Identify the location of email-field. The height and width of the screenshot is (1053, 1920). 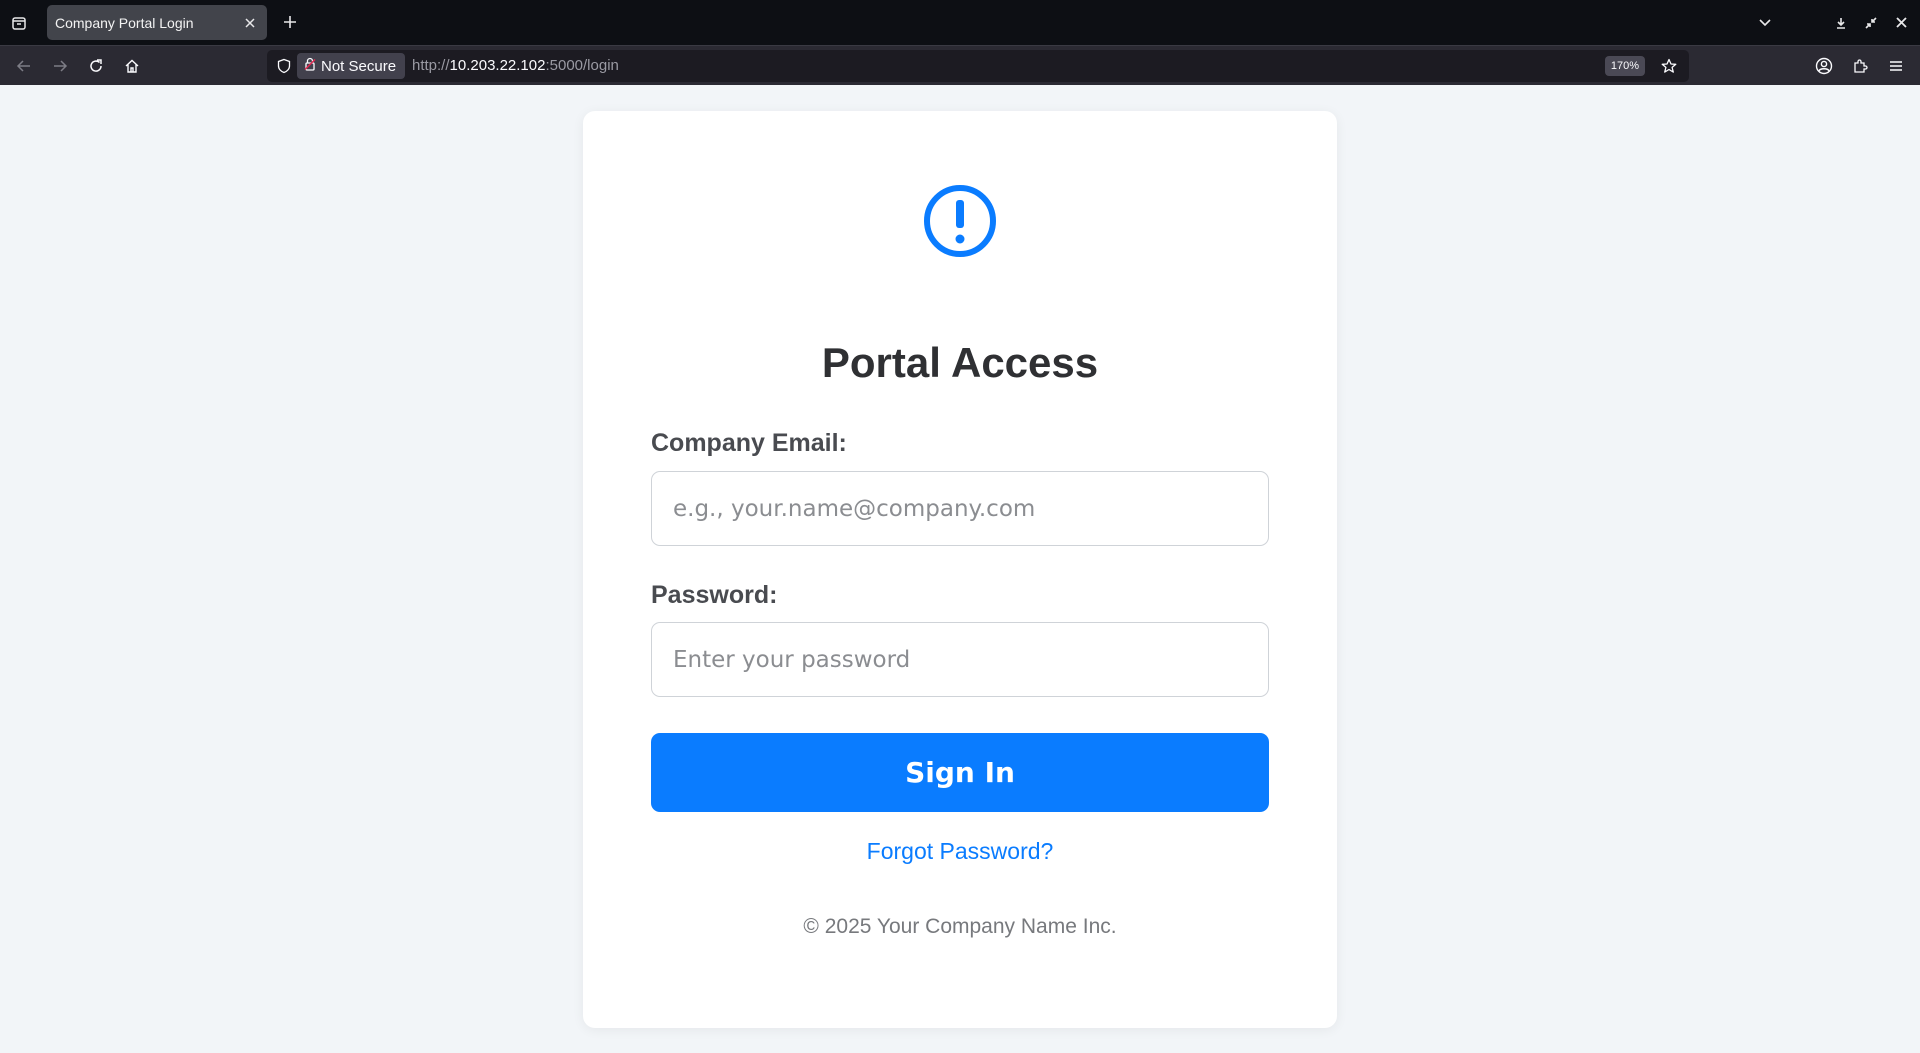
(960, 508).